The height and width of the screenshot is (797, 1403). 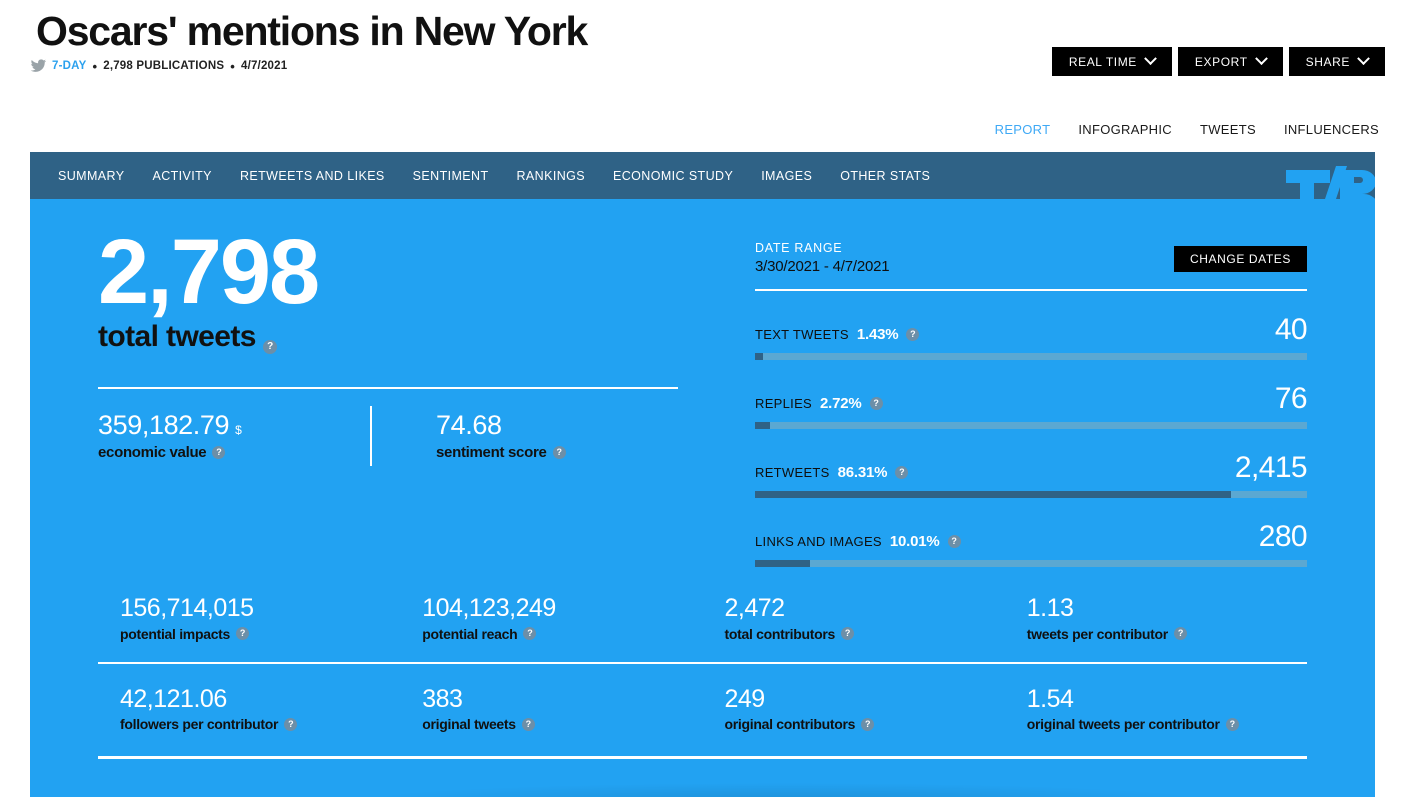 I want to click on stat-value: 1.13, so click(x=1050, y=608).